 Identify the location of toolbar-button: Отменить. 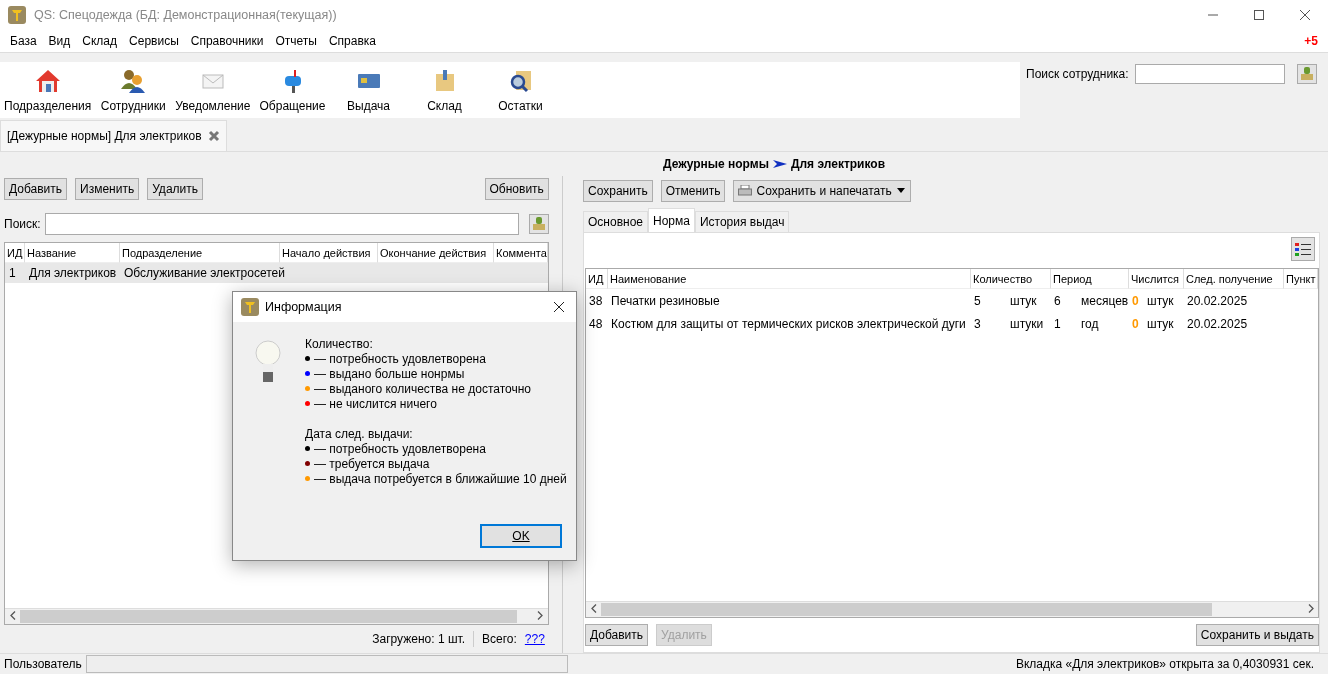
(693, 191).